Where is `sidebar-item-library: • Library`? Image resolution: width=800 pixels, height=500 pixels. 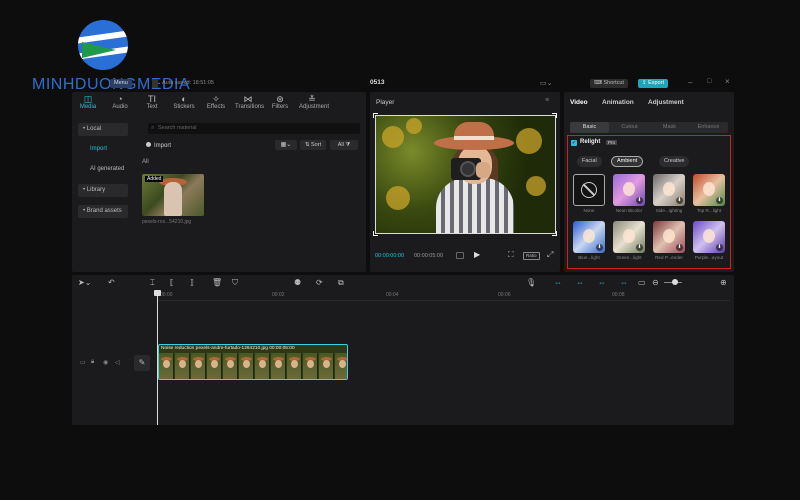 sidebar-item-library: • Library is located at coordinates (103, 190).